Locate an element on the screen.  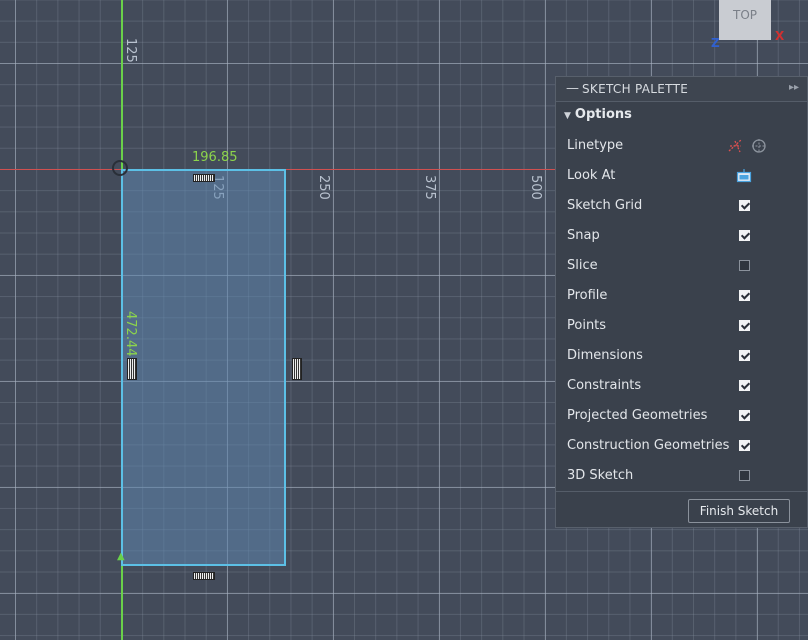
collapse-icon: — is located at coordinates (572, 88).